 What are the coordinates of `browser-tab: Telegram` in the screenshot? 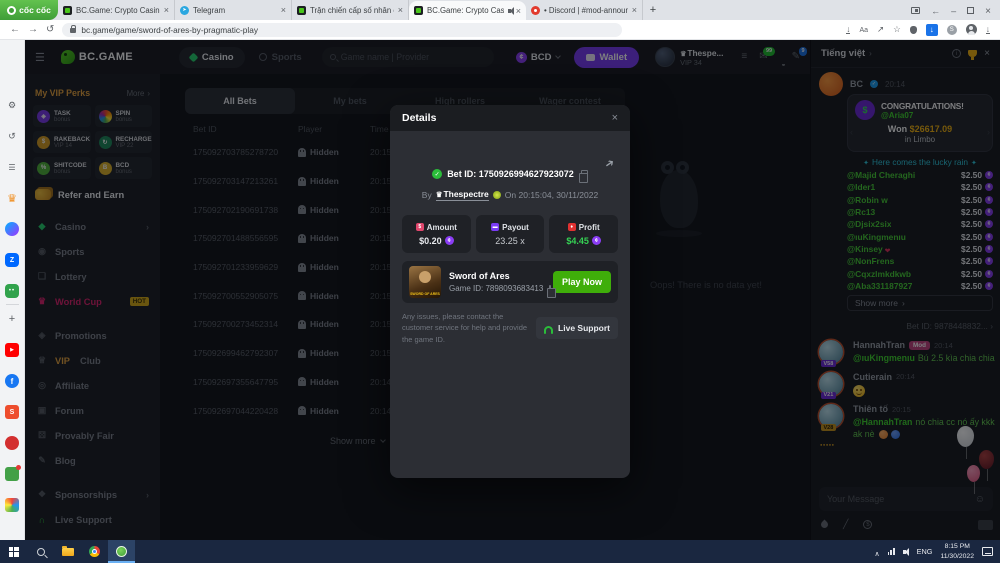 It's located at (233, 10).